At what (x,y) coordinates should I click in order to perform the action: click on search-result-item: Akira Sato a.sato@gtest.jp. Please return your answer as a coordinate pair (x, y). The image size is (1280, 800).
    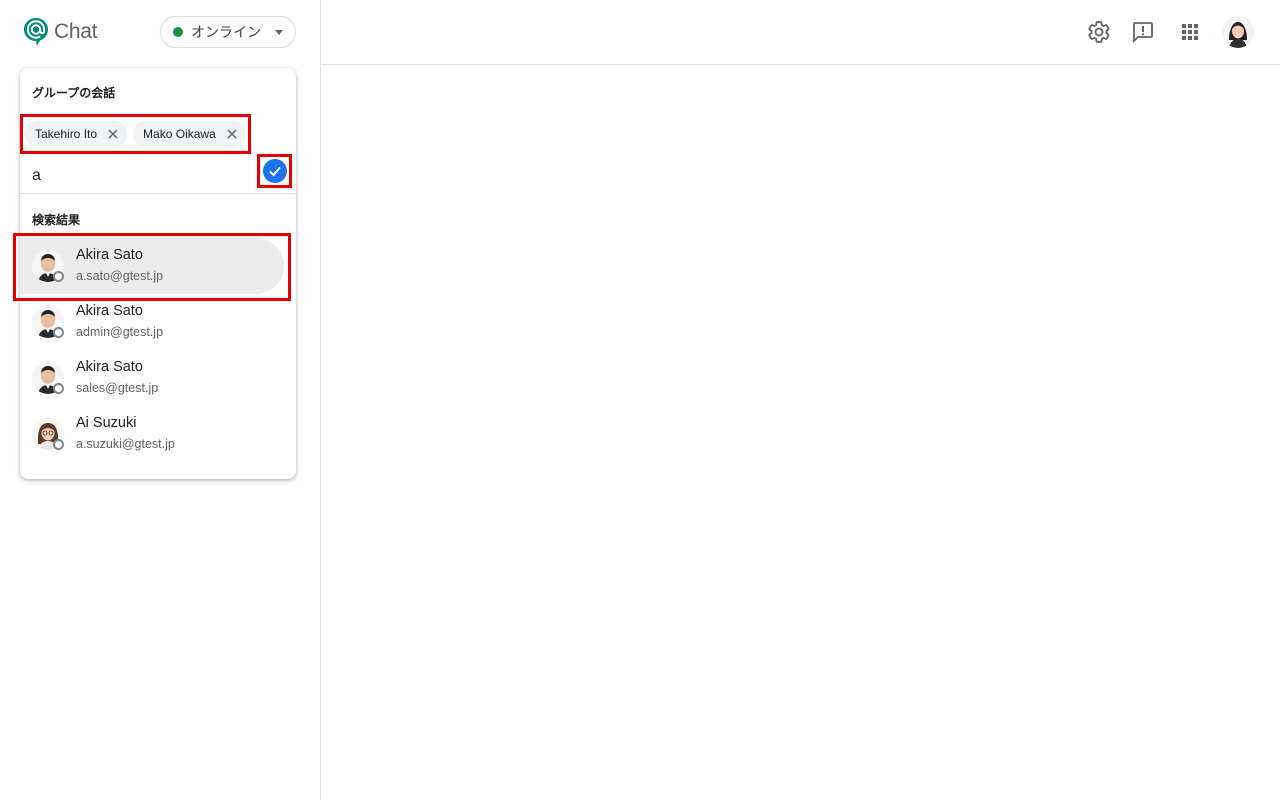
    Looking at the image, I should click on (154, 267).